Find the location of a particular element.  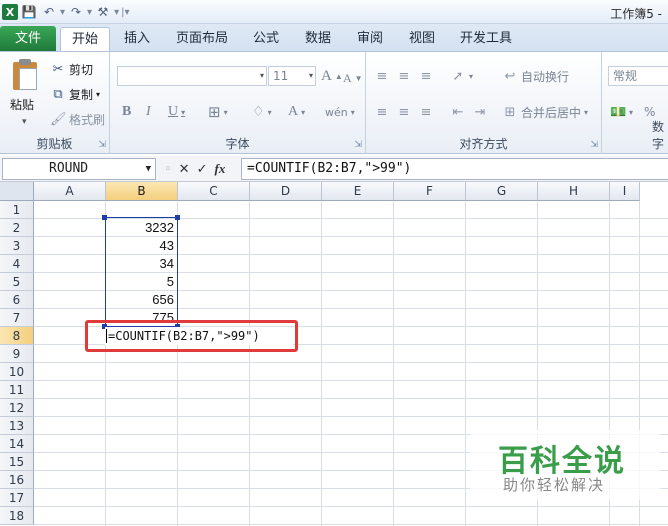

clipboard-launcher-icon: ⇲ is located at coordinates (102, 145).